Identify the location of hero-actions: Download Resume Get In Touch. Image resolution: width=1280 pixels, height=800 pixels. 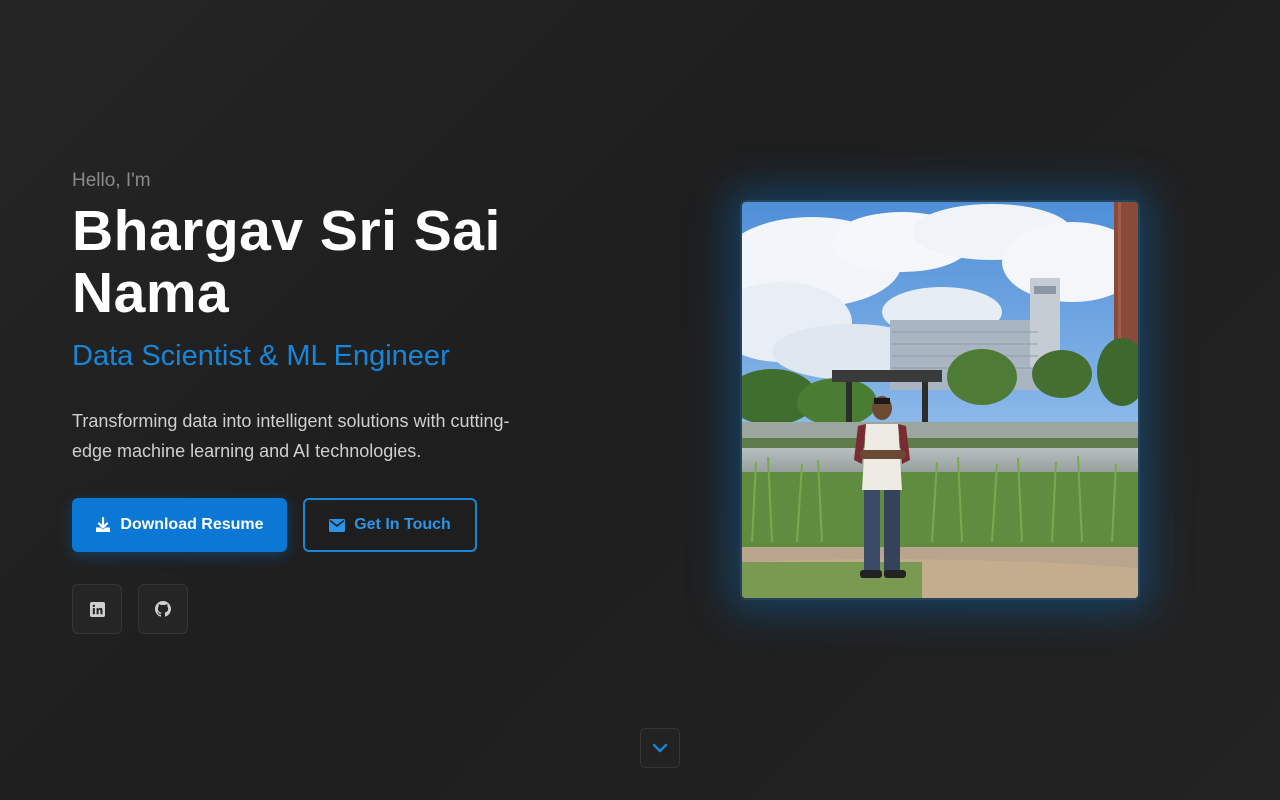
(274, 525).